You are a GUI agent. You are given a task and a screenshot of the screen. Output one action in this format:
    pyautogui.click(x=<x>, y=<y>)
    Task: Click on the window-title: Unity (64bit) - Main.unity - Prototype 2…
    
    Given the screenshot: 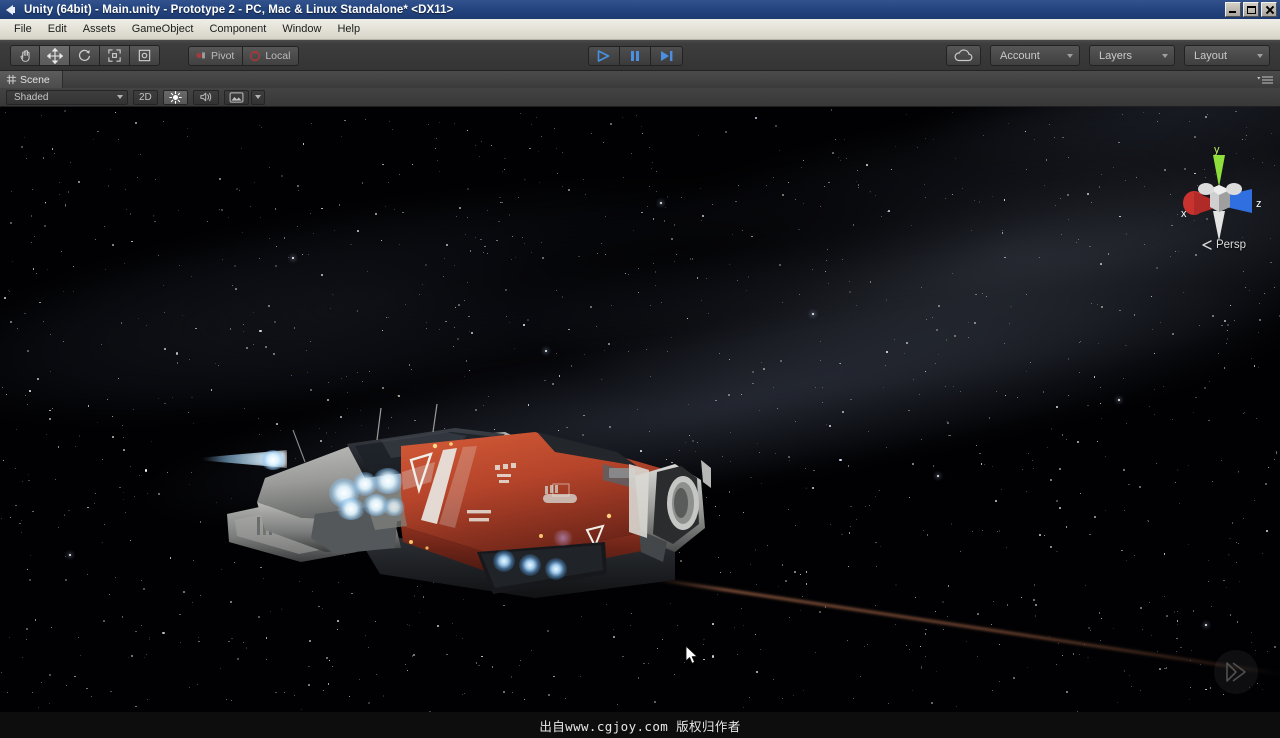 What is the action you would take?
    pyautogui.click(x=239, y=9)
    